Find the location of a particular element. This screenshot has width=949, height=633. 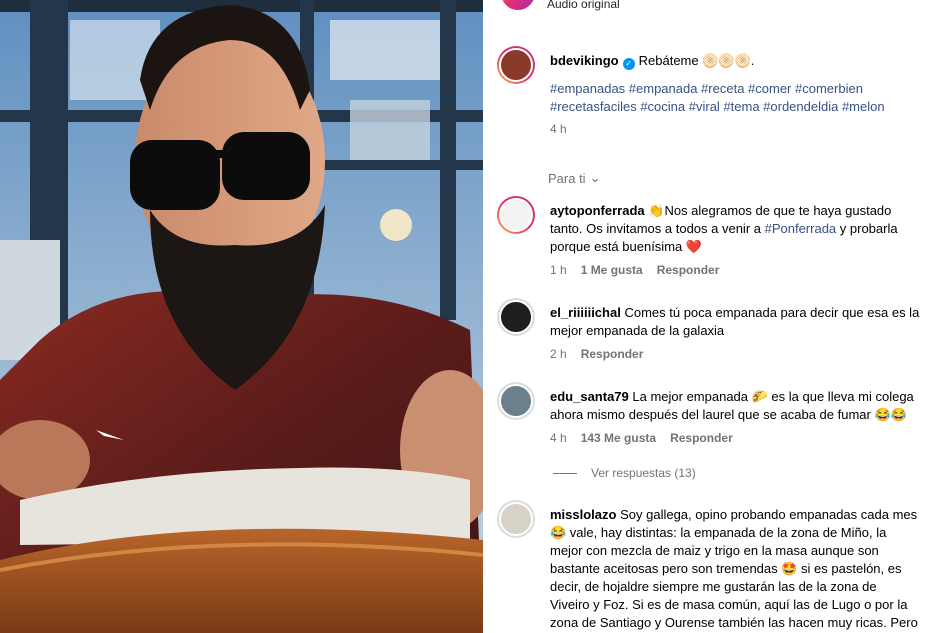

view-replies-label: Ver respuestas (13) is located at coordinates (643, 473).